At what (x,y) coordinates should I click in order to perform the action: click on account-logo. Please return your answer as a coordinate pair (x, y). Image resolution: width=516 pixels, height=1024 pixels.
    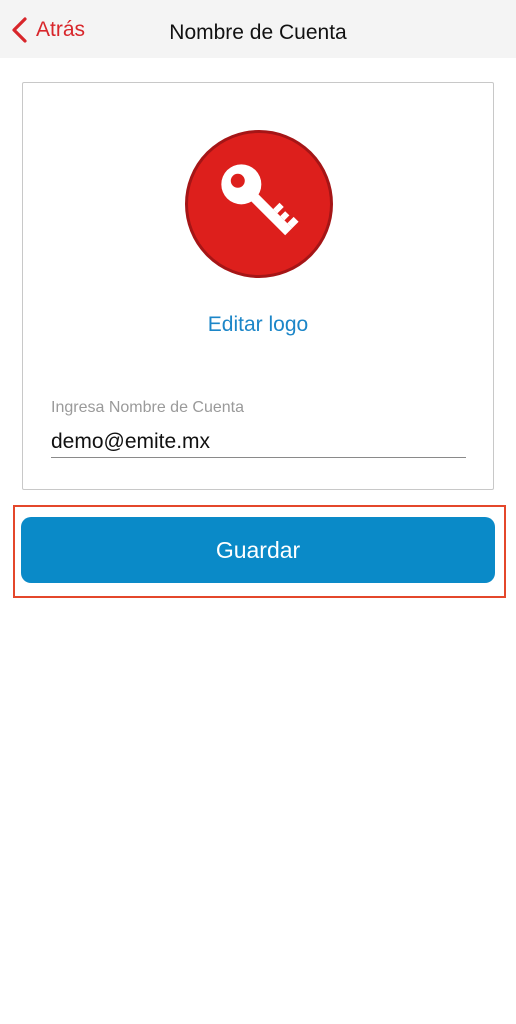
    Looking at the image, I should click on (259, 204).